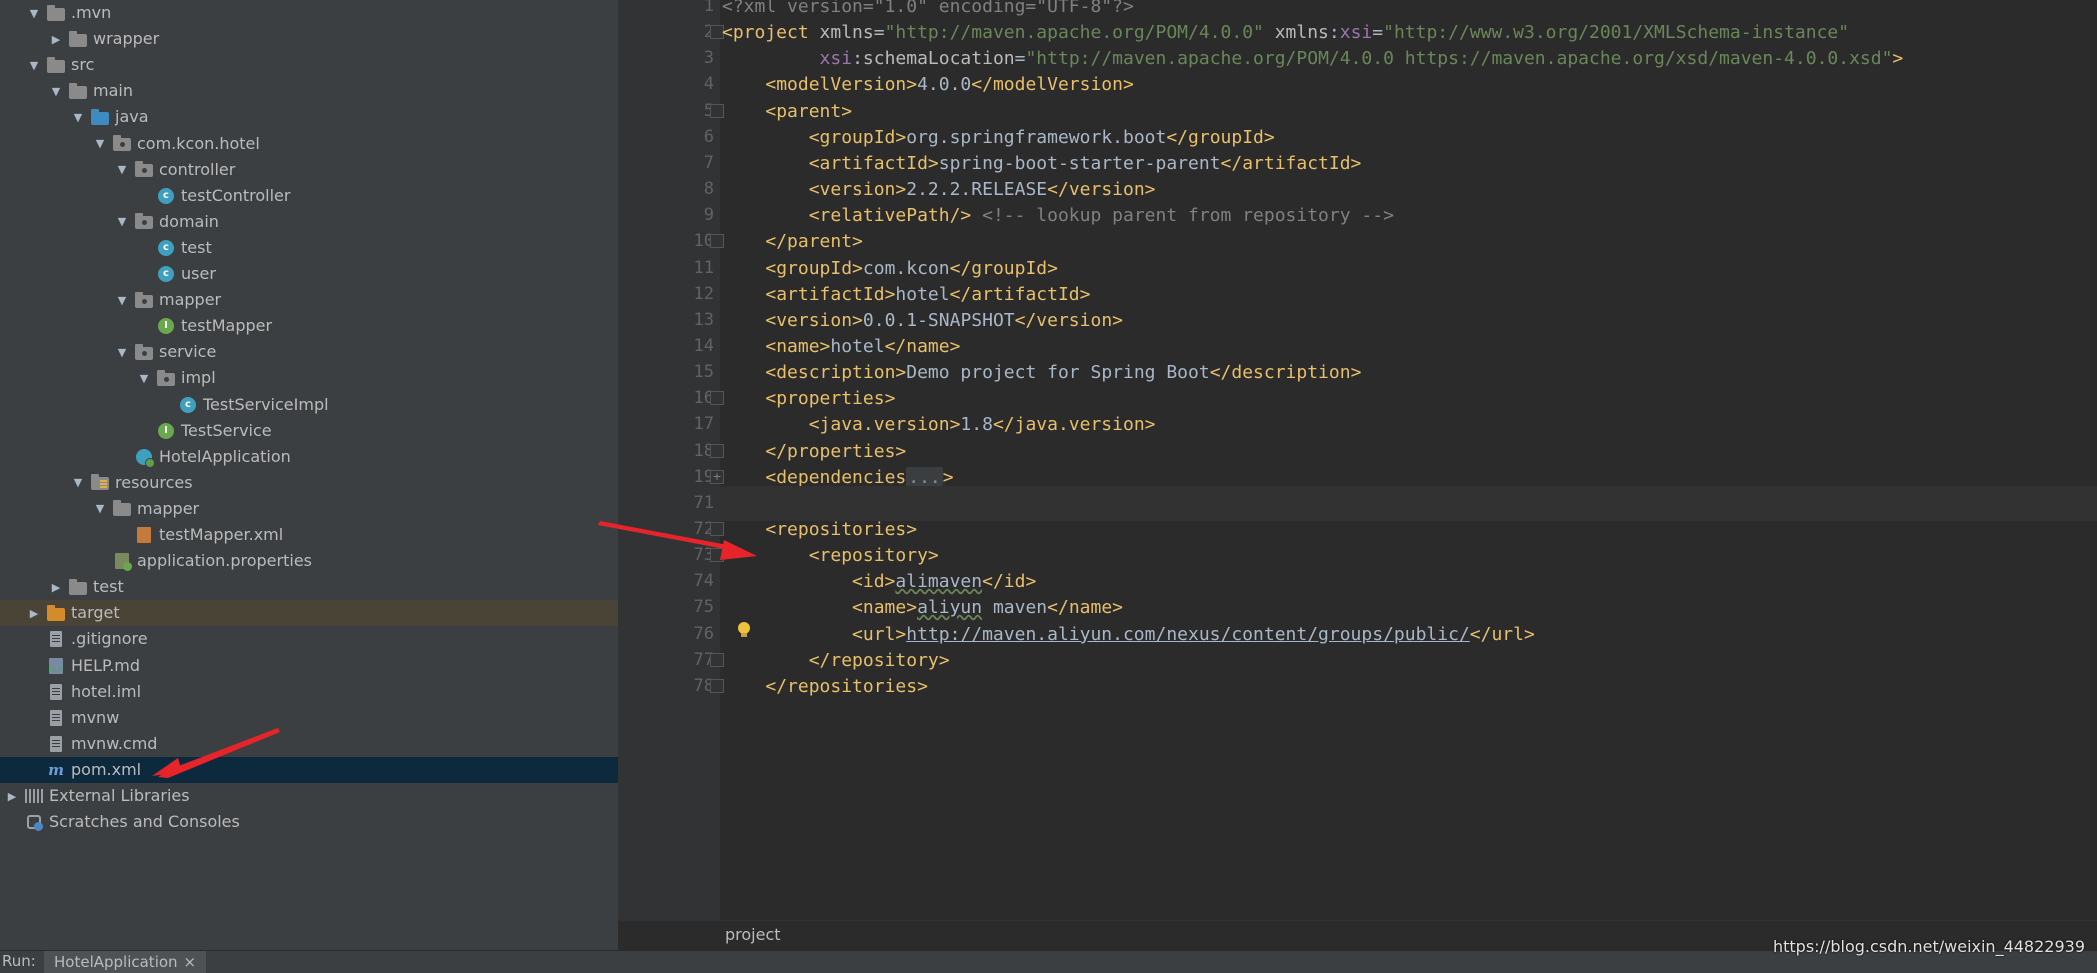 The height and width of the screenshot is (973, 2097). What do you see at coordinates (1182, 216) in the screenshot?
I see `code-token: <!-- lookup parent from repository -->` at bounding box center [1182, 216].